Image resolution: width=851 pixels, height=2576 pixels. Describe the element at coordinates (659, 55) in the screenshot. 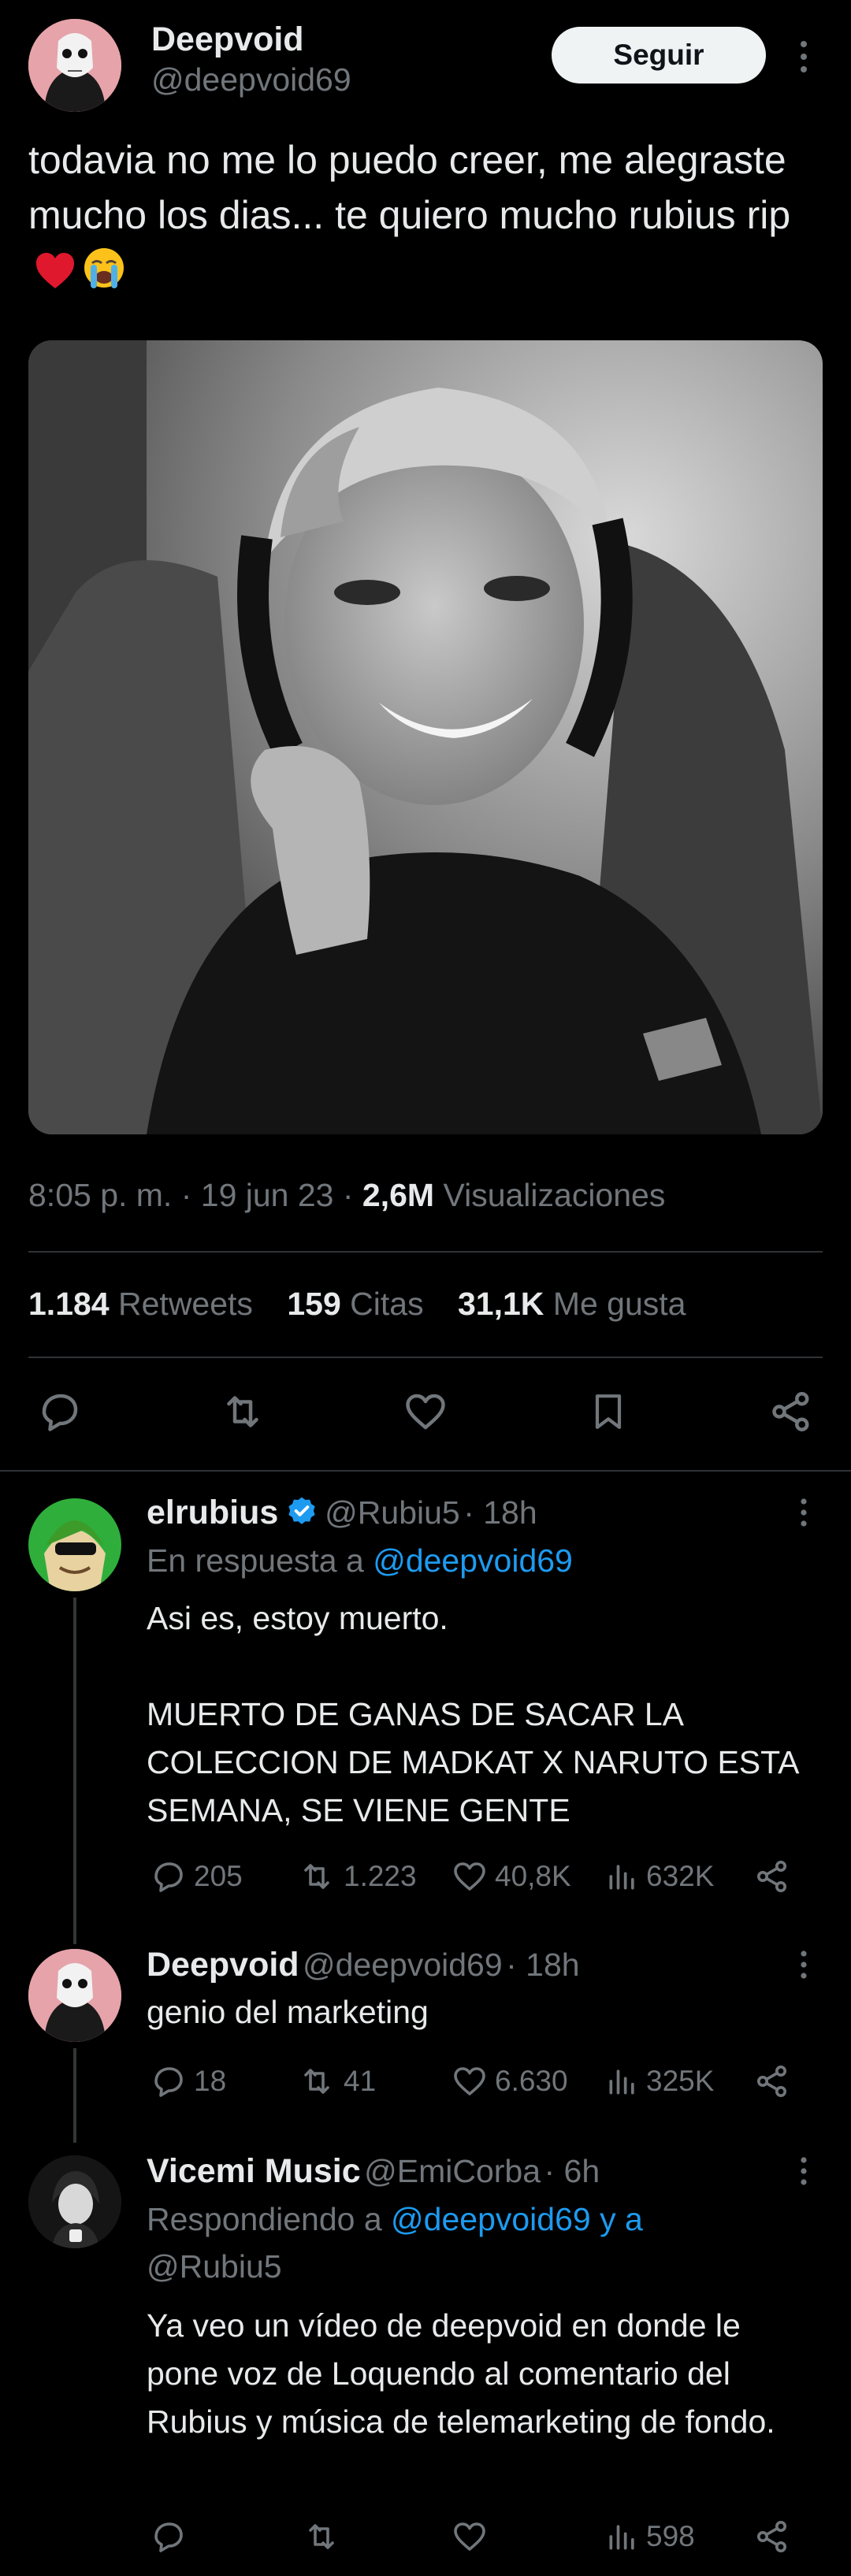

I see `follow-button: Seguir` at that location.